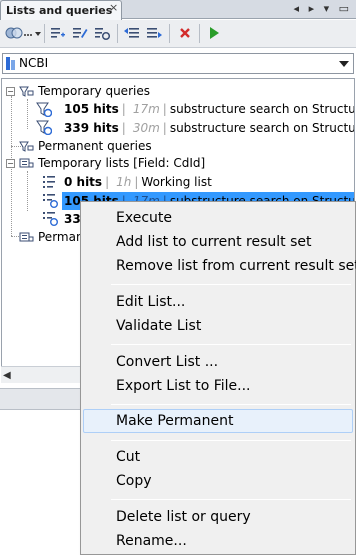 The width and height of the screenshot is (356, 555). I want to click on tree-node-temporary-lists: Temporary lists [Field: CdId], so click(121, 163).